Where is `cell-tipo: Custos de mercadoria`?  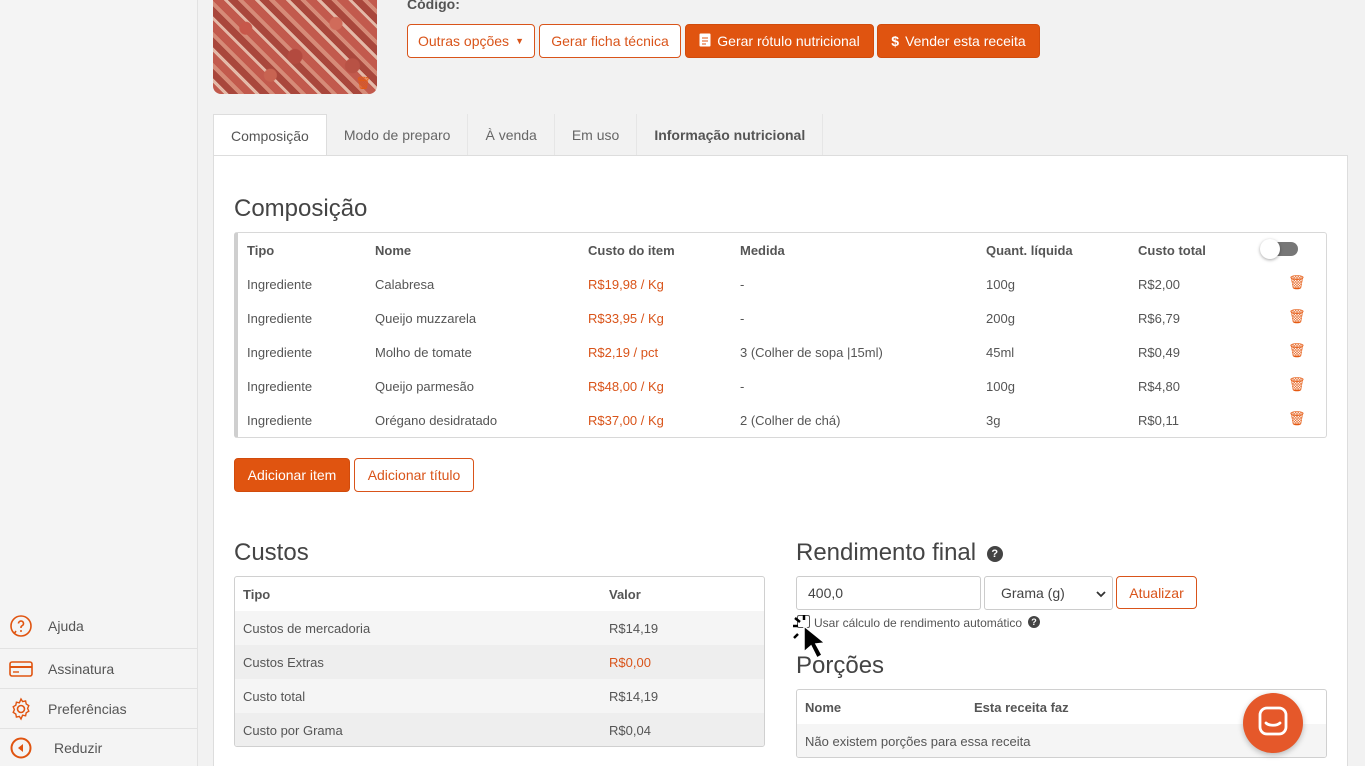 cell-tipo: Custos de mercadoria is located at coordinates (307, 628).